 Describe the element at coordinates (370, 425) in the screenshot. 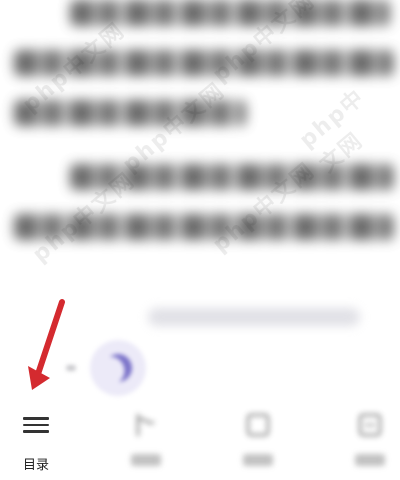

I see `settings-icon` at that location.